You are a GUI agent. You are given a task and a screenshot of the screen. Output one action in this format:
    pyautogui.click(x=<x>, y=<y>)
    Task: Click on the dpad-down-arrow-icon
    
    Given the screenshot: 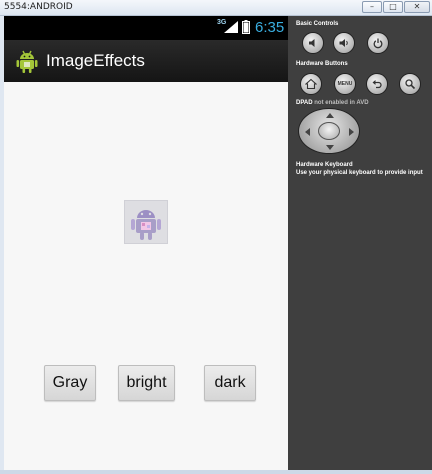 What is the action you would take?
    pyautogui.click(x=330, y=147)
    